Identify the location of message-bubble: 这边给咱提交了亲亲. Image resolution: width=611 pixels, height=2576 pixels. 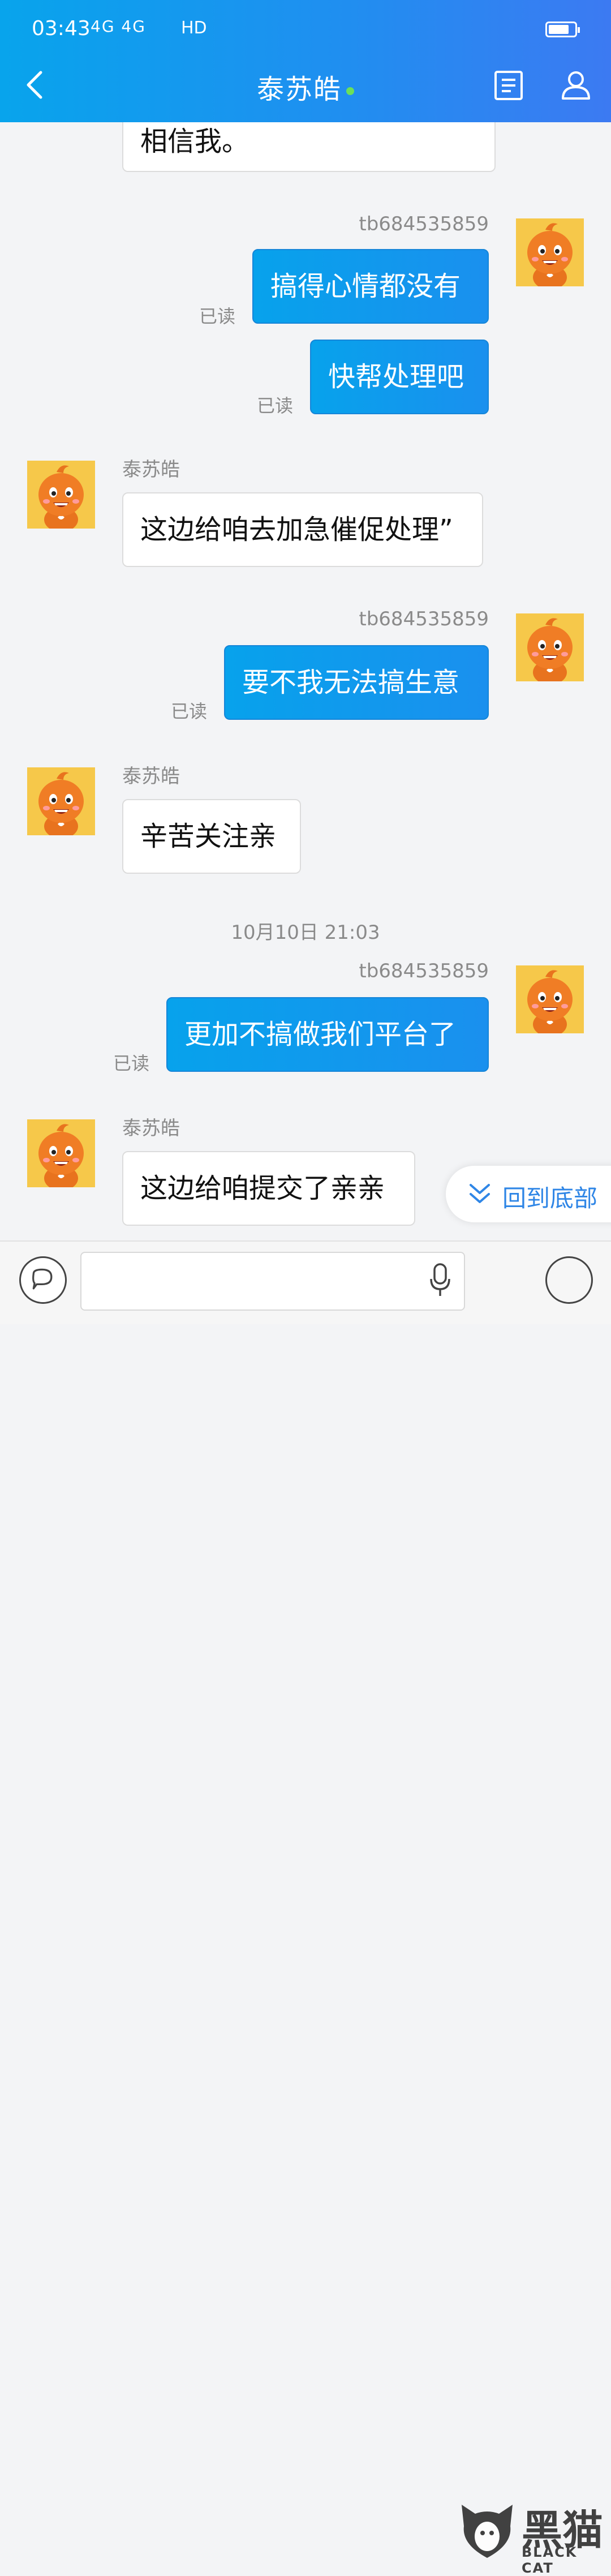
(268, 1188).